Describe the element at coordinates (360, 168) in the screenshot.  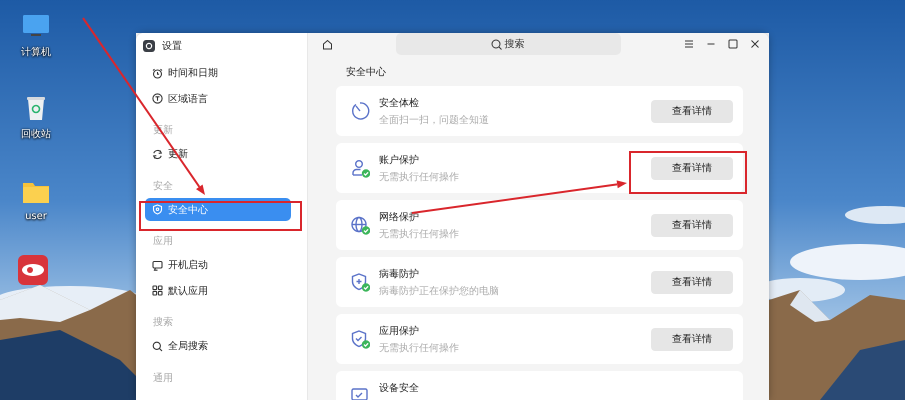
I see `user-check-icon` at that location.